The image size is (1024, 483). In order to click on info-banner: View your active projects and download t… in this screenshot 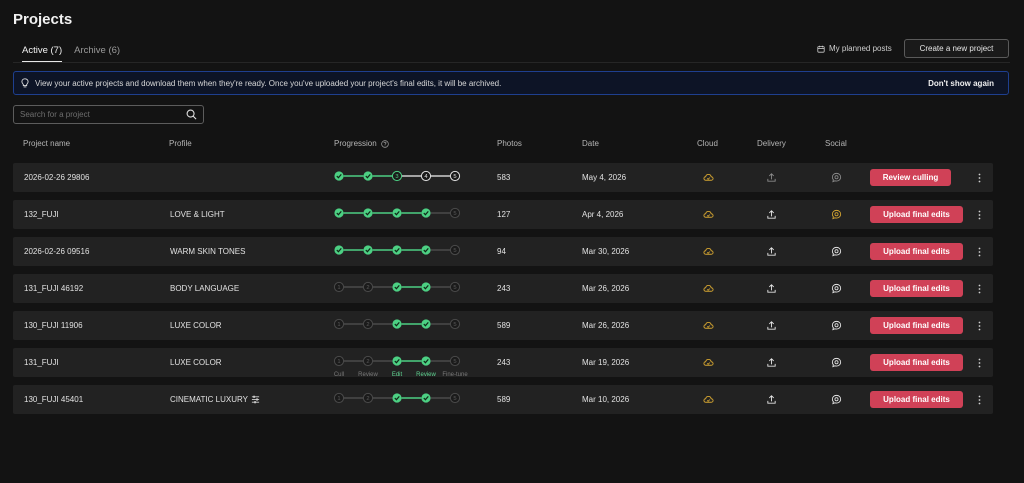, I will do `click(511, 83)`.